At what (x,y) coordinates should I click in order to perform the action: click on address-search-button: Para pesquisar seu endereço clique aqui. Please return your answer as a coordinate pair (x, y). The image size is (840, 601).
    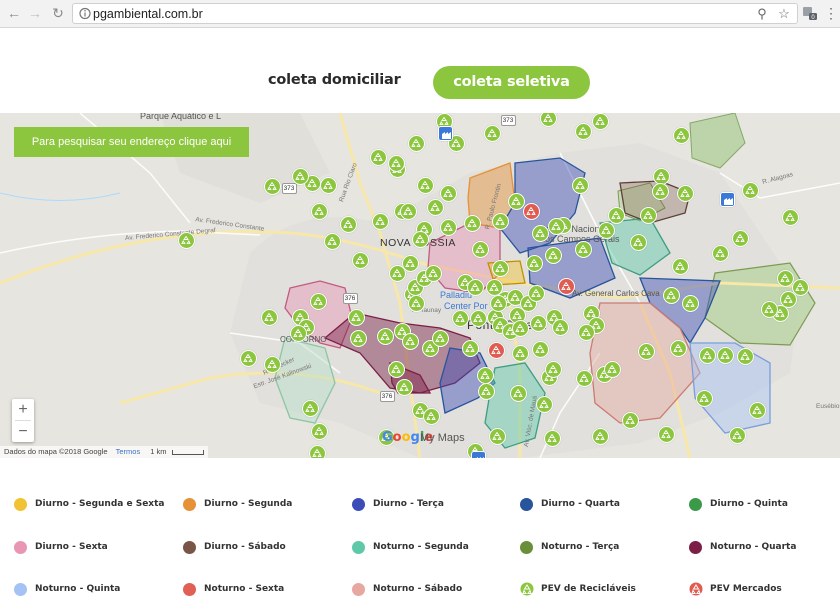
    Looking at the image, I should click on (131, 142).